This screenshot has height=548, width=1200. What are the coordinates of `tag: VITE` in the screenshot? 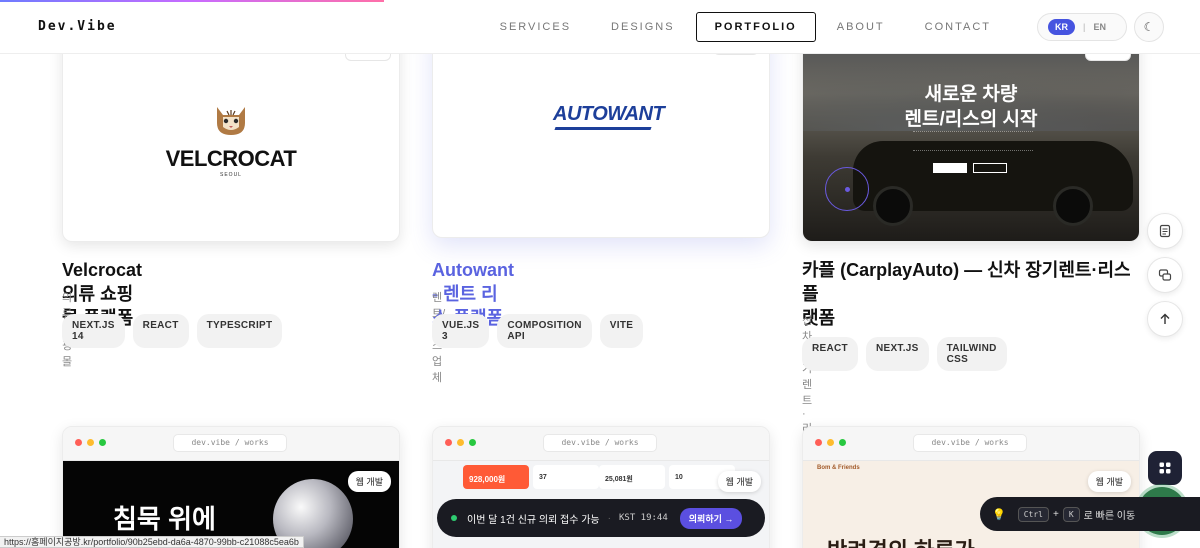 It's located at (621, 331).